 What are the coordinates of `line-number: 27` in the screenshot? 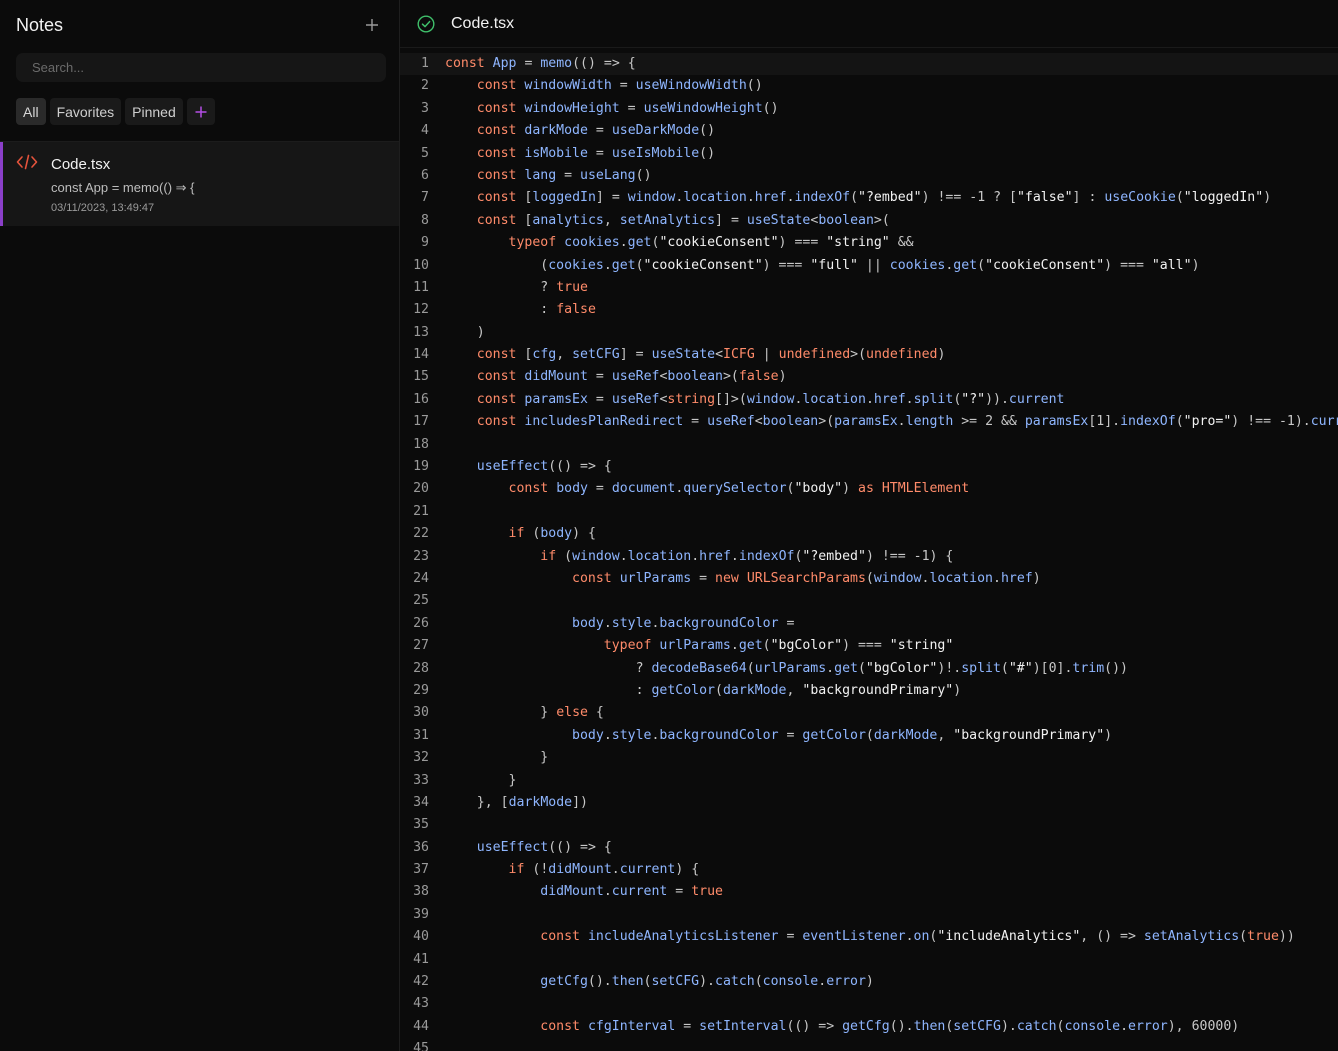 It's located at (421, 646).